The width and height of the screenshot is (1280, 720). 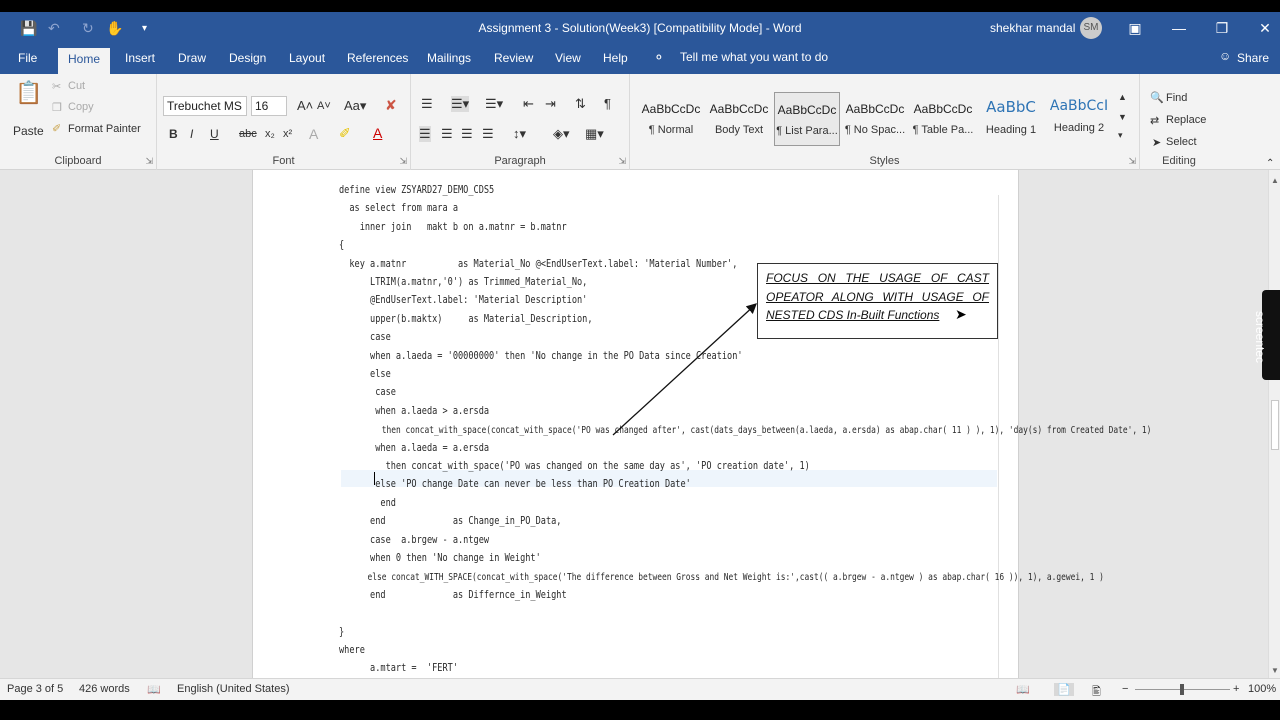 I want to click on show-marks-icon: ¶, so click(x=607, y=103).